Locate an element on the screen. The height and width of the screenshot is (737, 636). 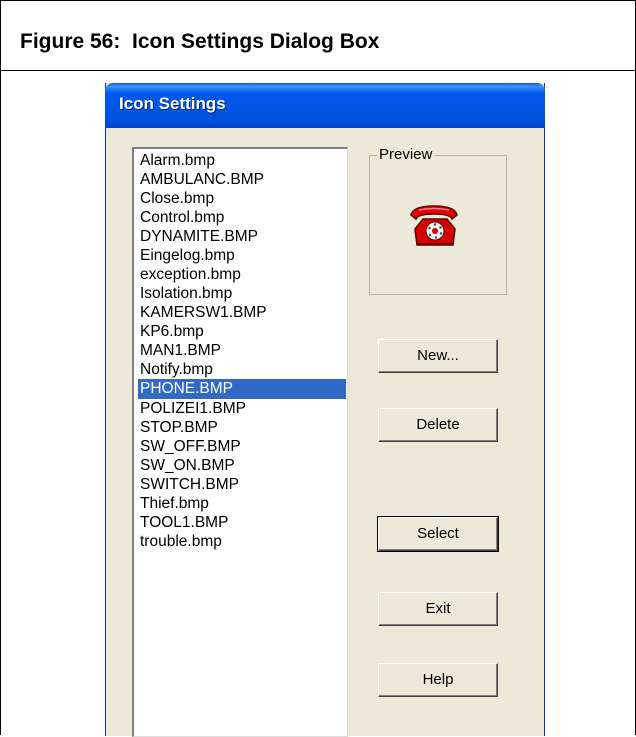
preview-group: Preview is located at coordinates (438, 220).